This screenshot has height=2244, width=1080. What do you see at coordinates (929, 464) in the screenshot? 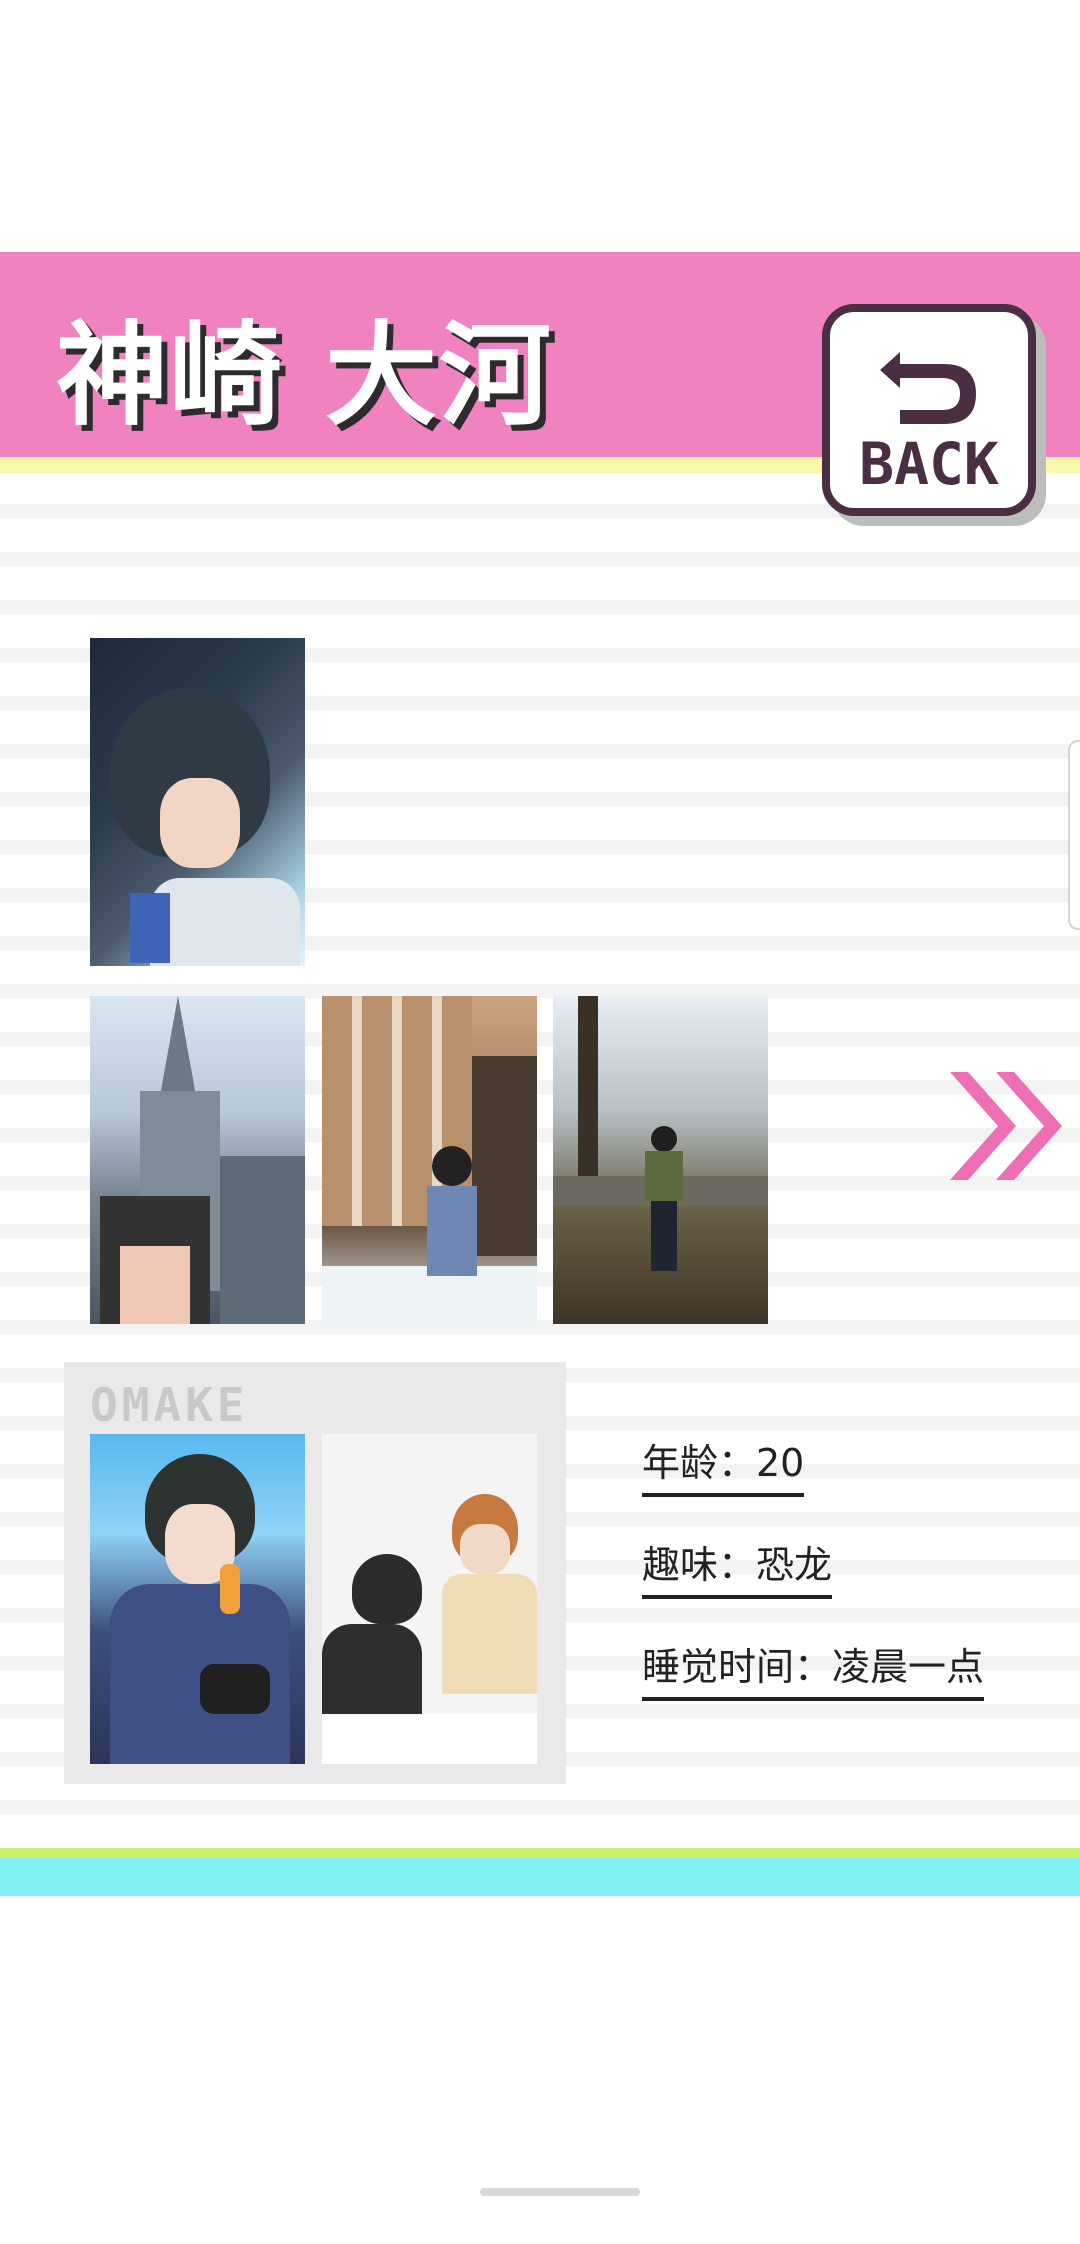
I see `back-text: BACK` at bounding box center [929, 464].